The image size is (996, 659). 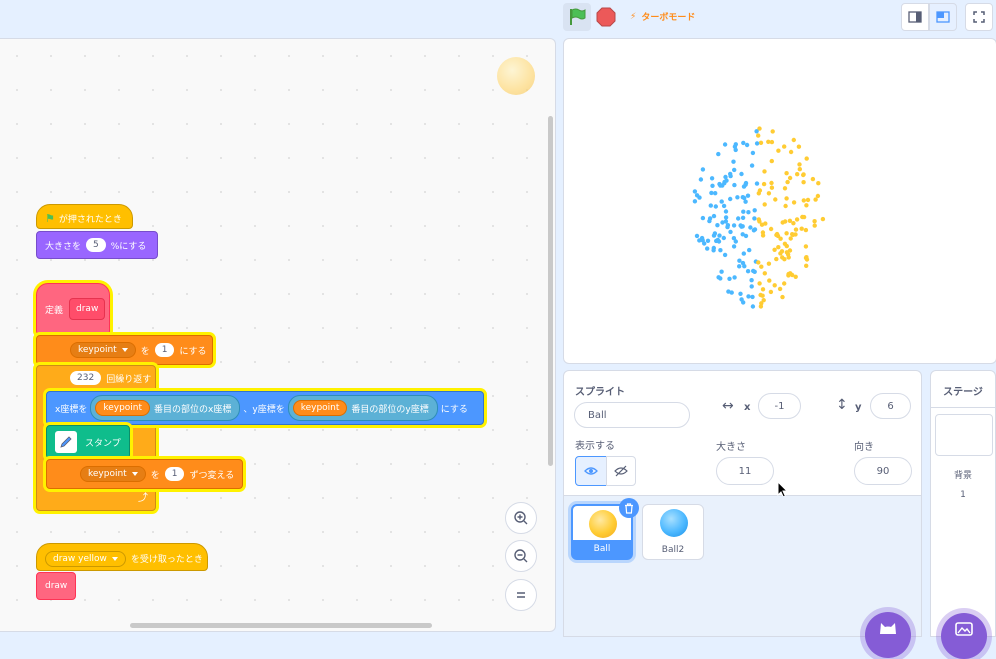 What do you see at coordinates (673, 550) in the screenshot?
I see `sprite-name-ball2: Ball2` at bounding box center [673, 550].